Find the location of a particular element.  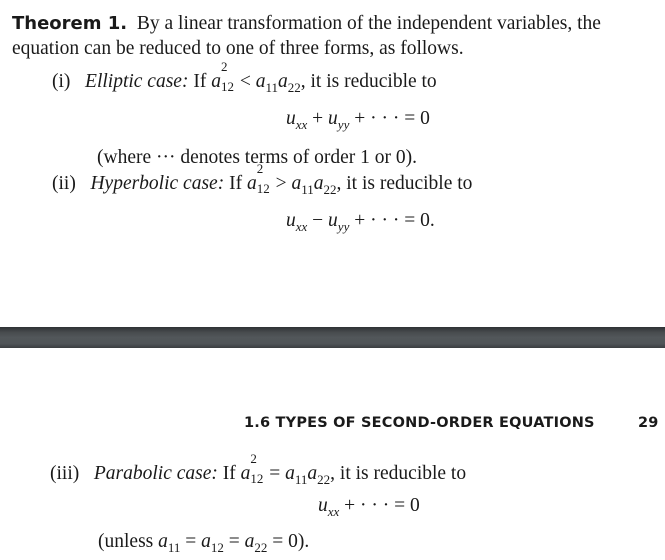

case-iii-name: Parabolic case: is located at coordinates (155, 473).